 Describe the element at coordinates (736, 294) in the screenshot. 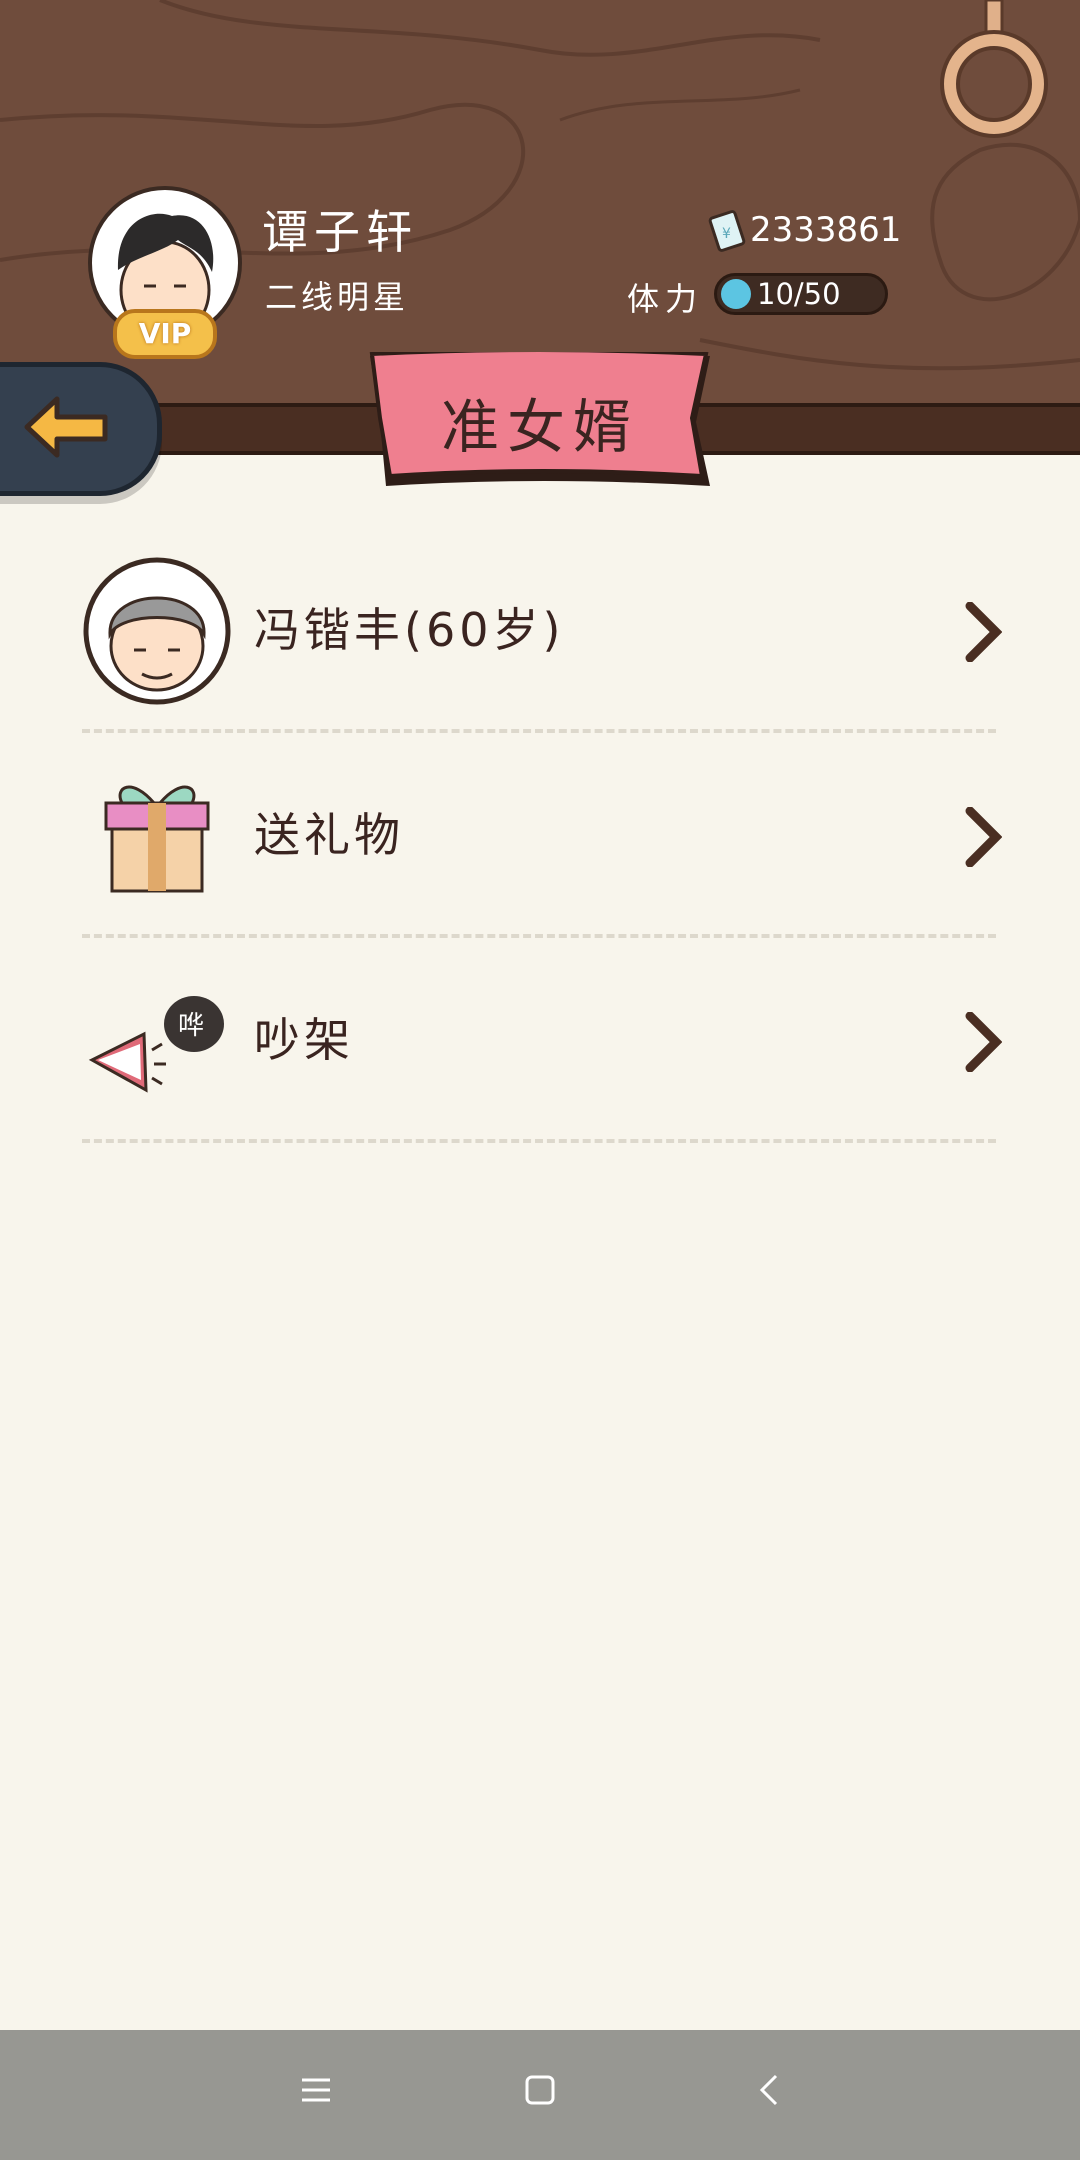

I see `stamina-orb-icon` at that location.